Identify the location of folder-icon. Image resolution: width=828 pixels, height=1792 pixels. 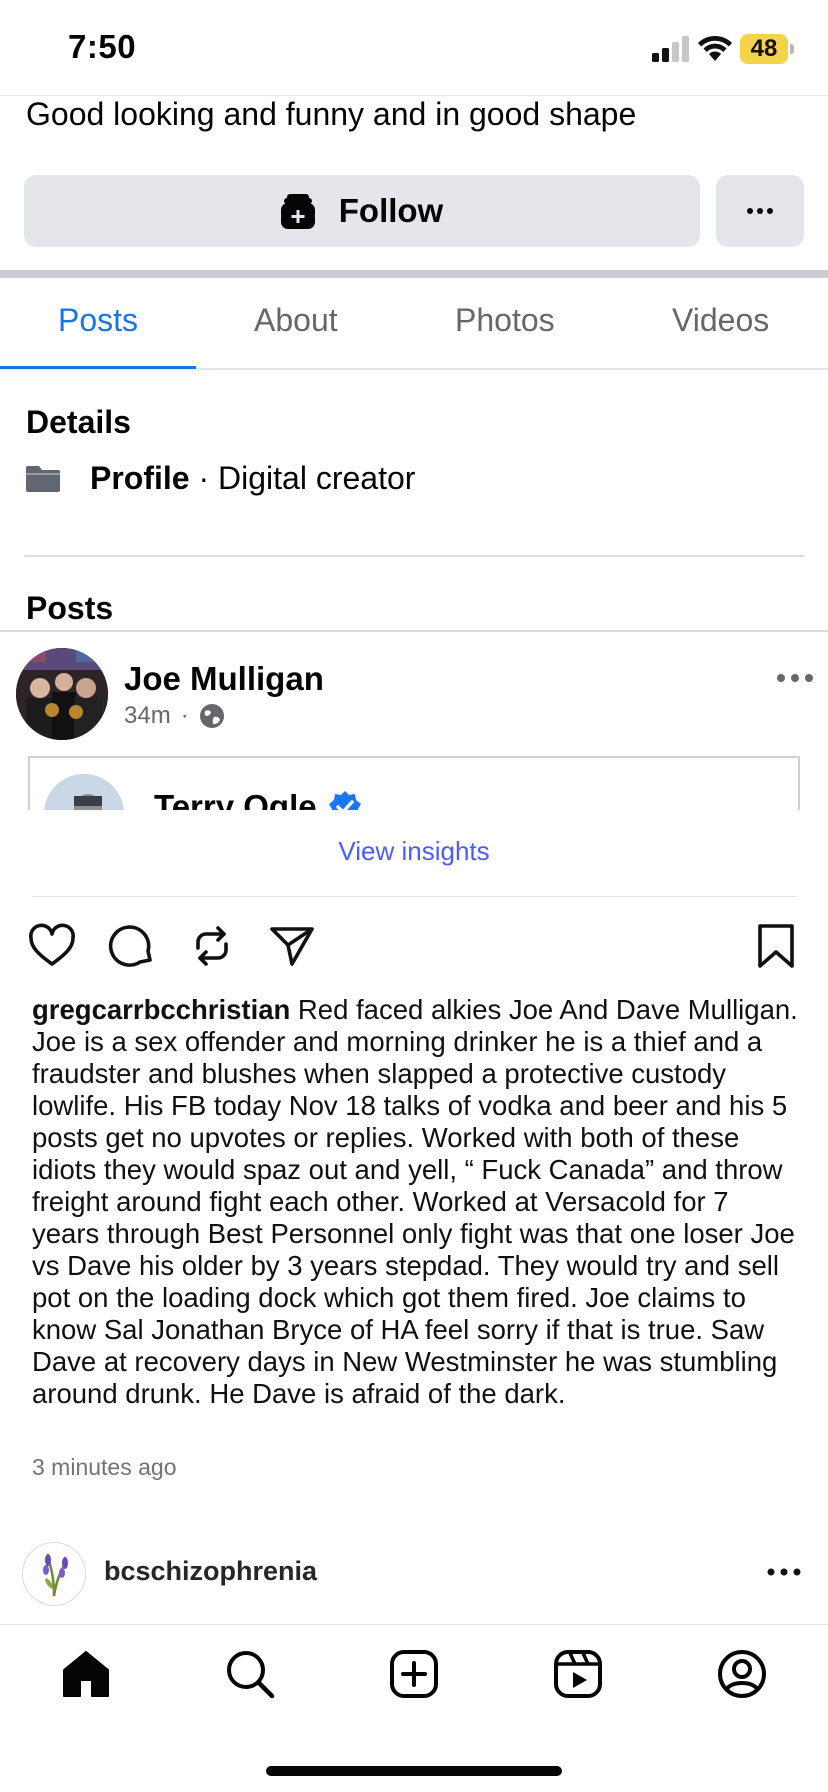
(43, 479).